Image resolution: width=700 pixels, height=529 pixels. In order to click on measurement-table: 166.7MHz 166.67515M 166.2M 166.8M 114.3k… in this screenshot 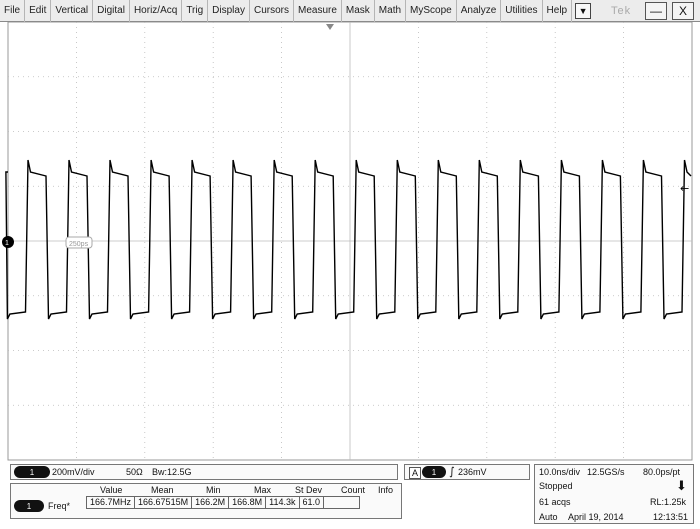, I will do `click(223, 502)`.